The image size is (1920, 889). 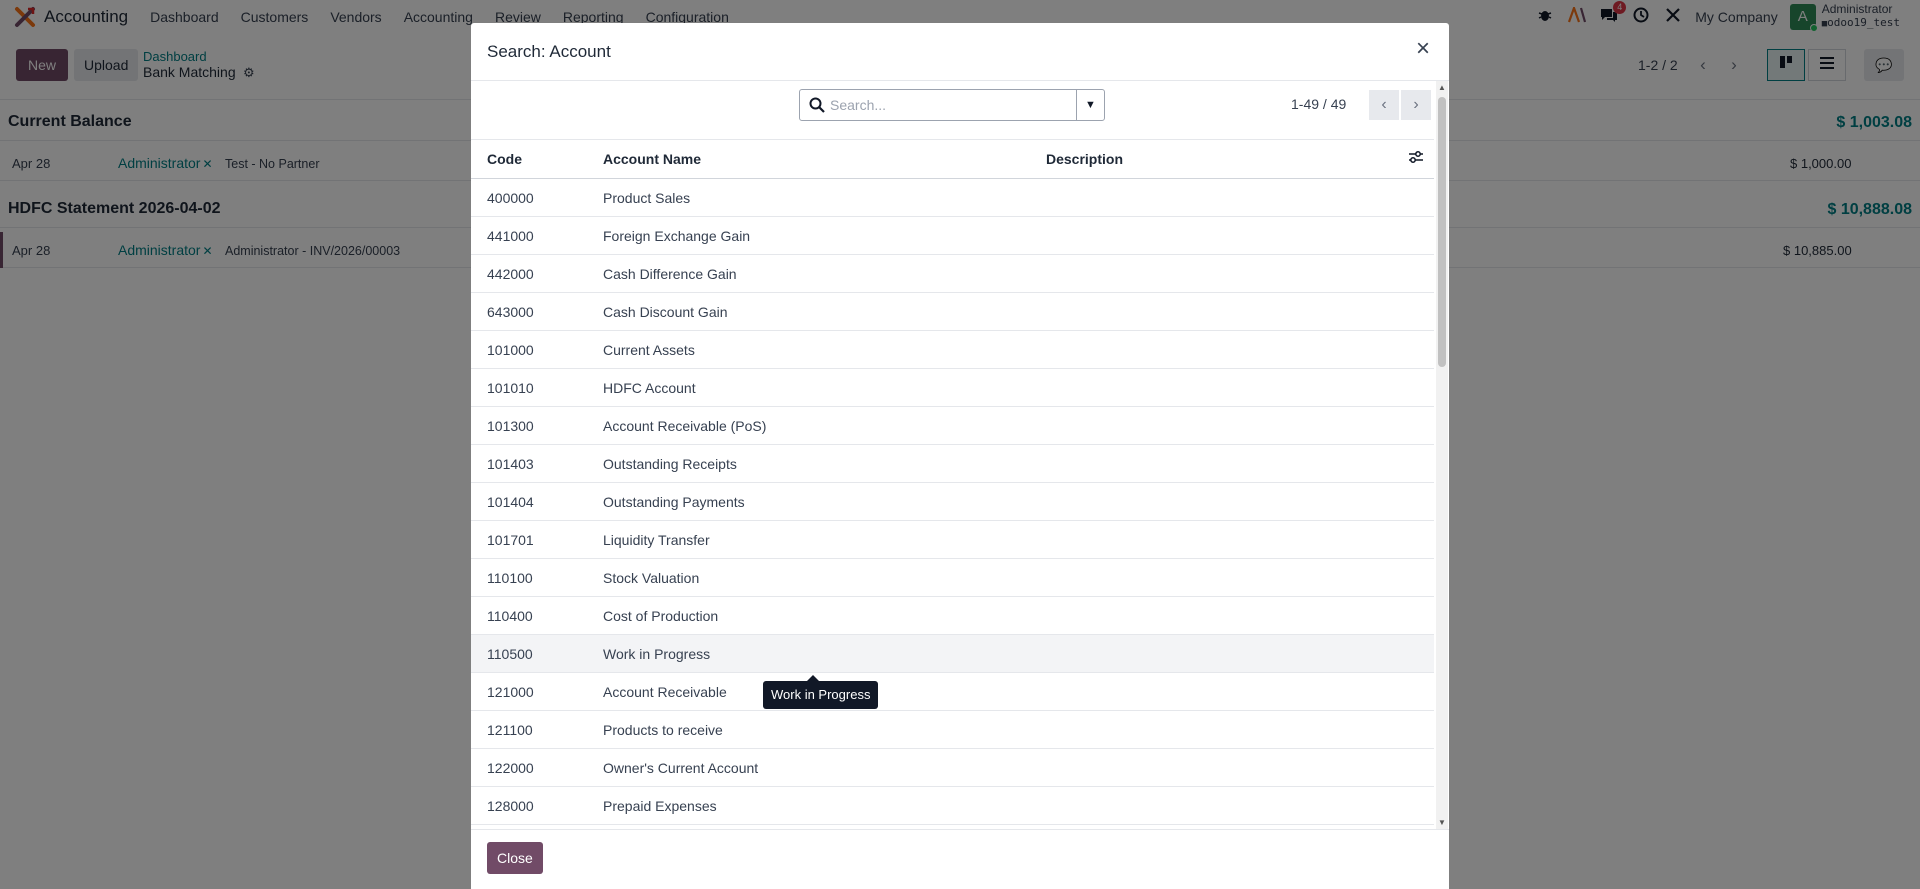 What do you see at coordinates (1442, 455) in the screenshot?
I see `dialog-scrollbar: ▲ ▼` at bounding box center [1442, 455].